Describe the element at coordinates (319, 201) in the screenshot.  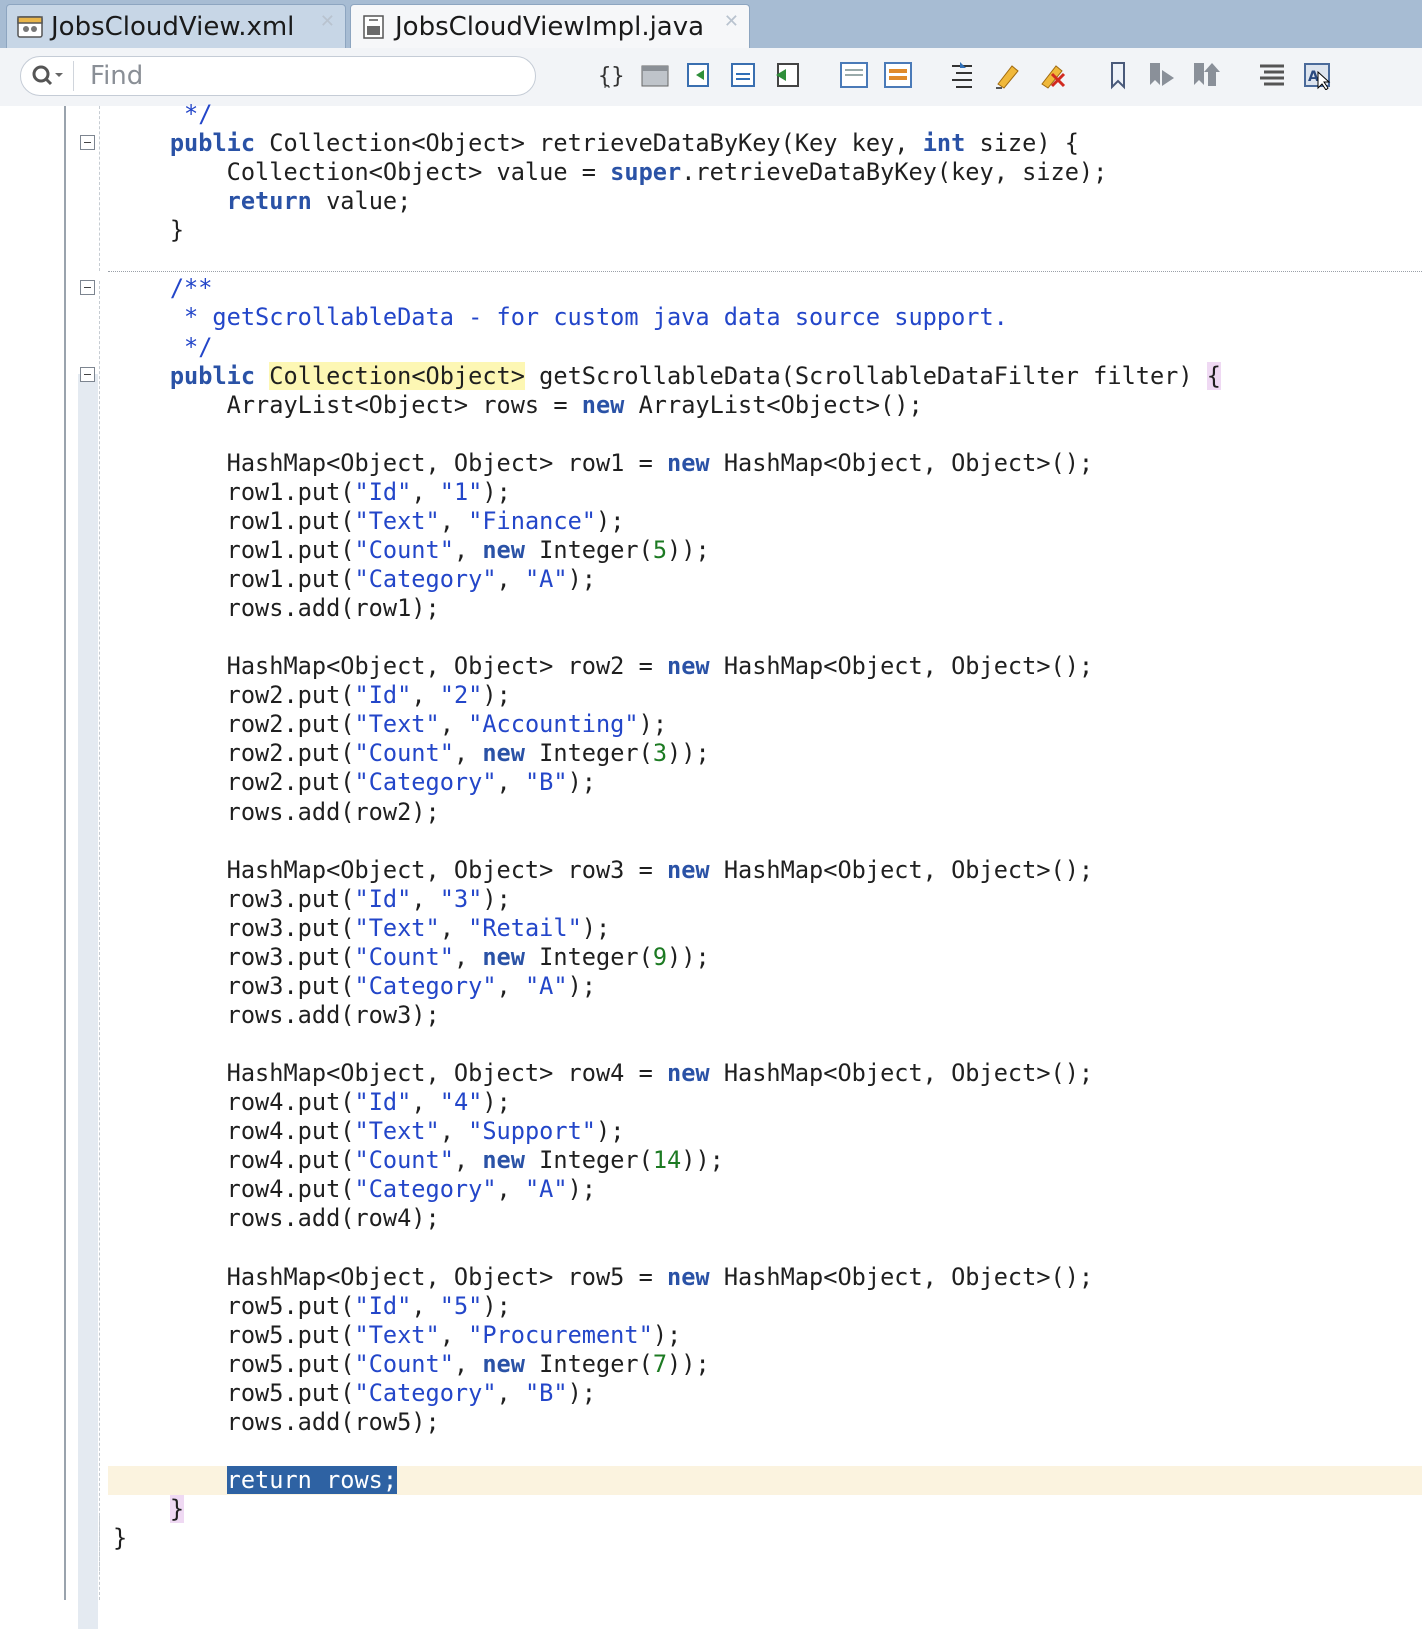
I see `code-line: return value;` at that location.